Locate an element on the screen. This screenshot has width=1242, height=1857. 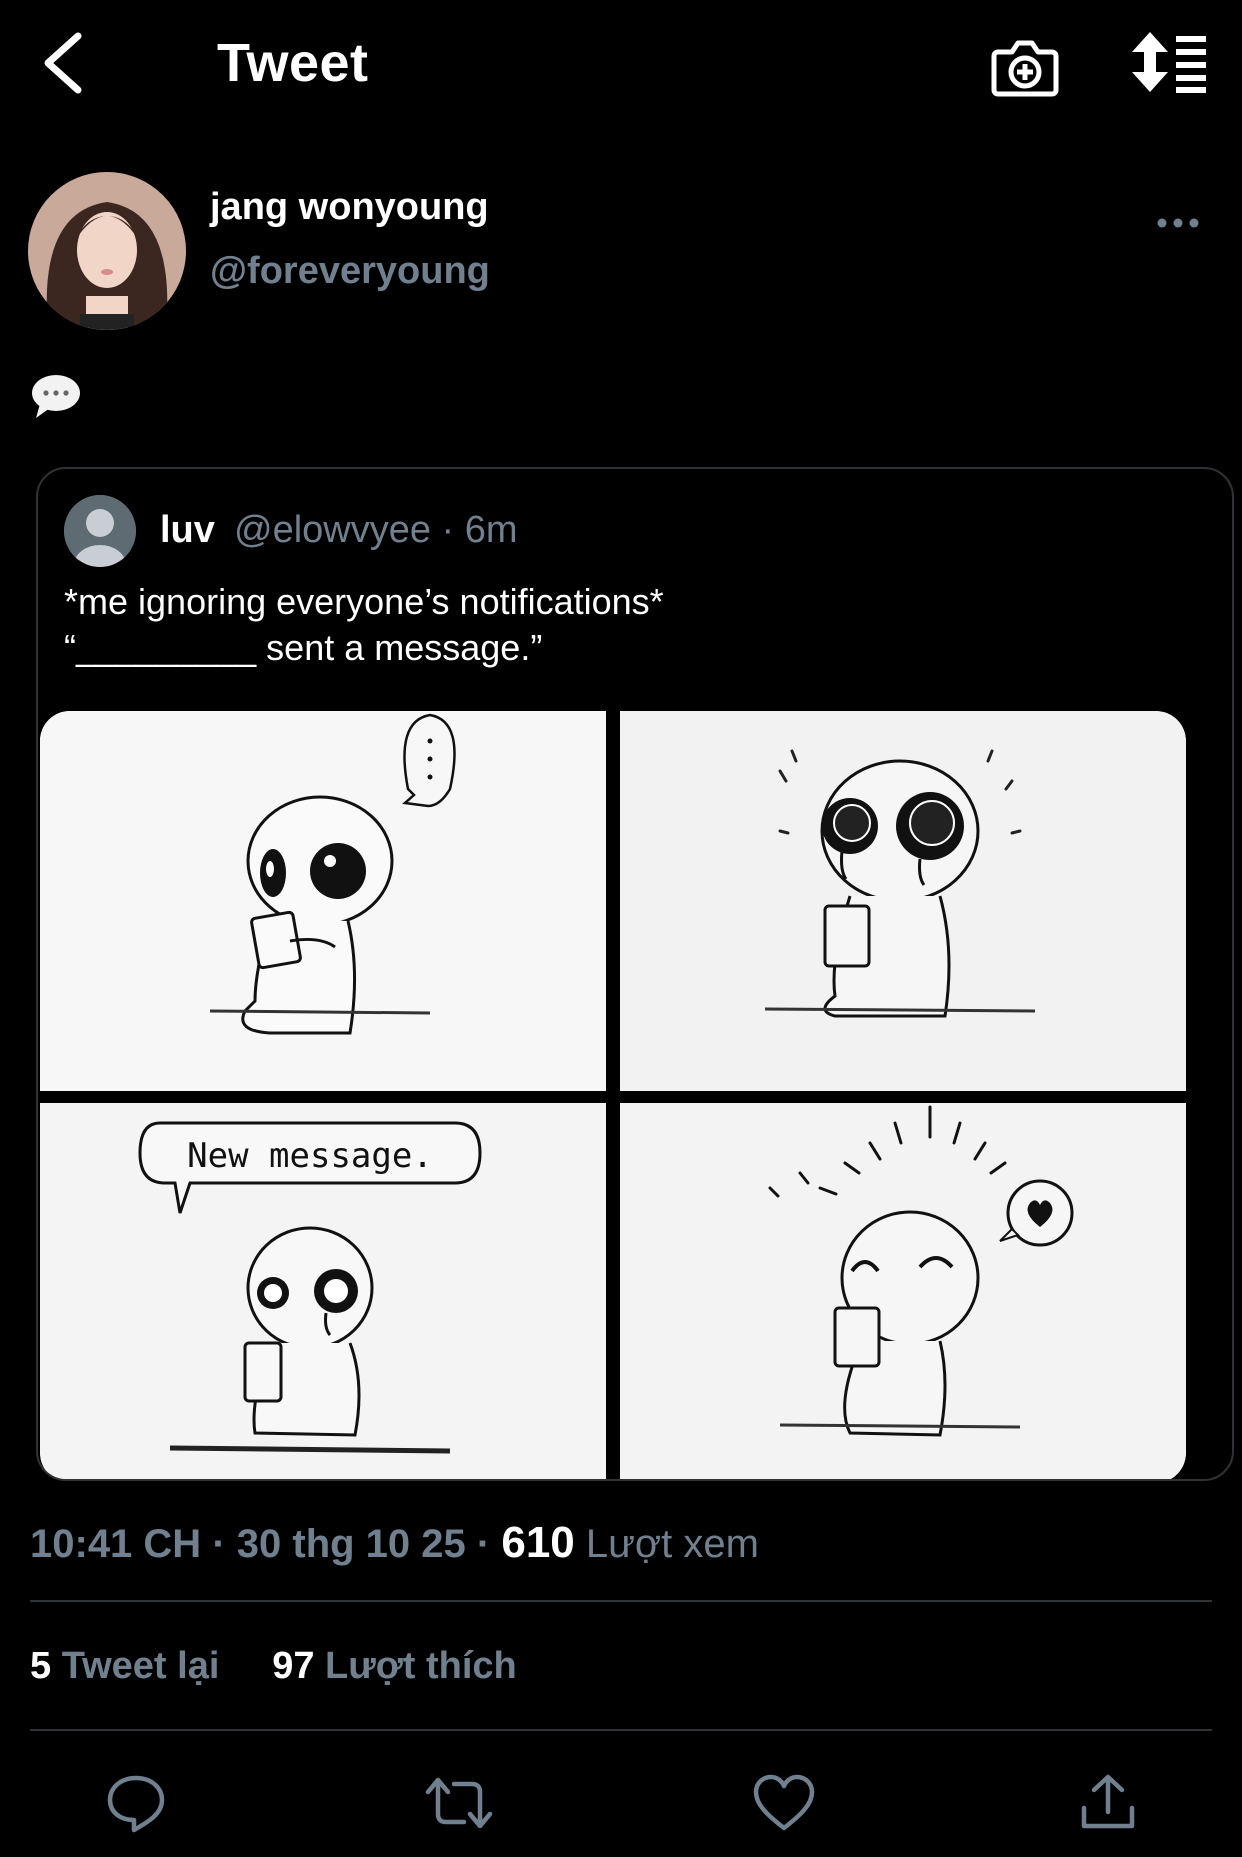
bubble-text: New message. is located at coordinates (310, 1156).